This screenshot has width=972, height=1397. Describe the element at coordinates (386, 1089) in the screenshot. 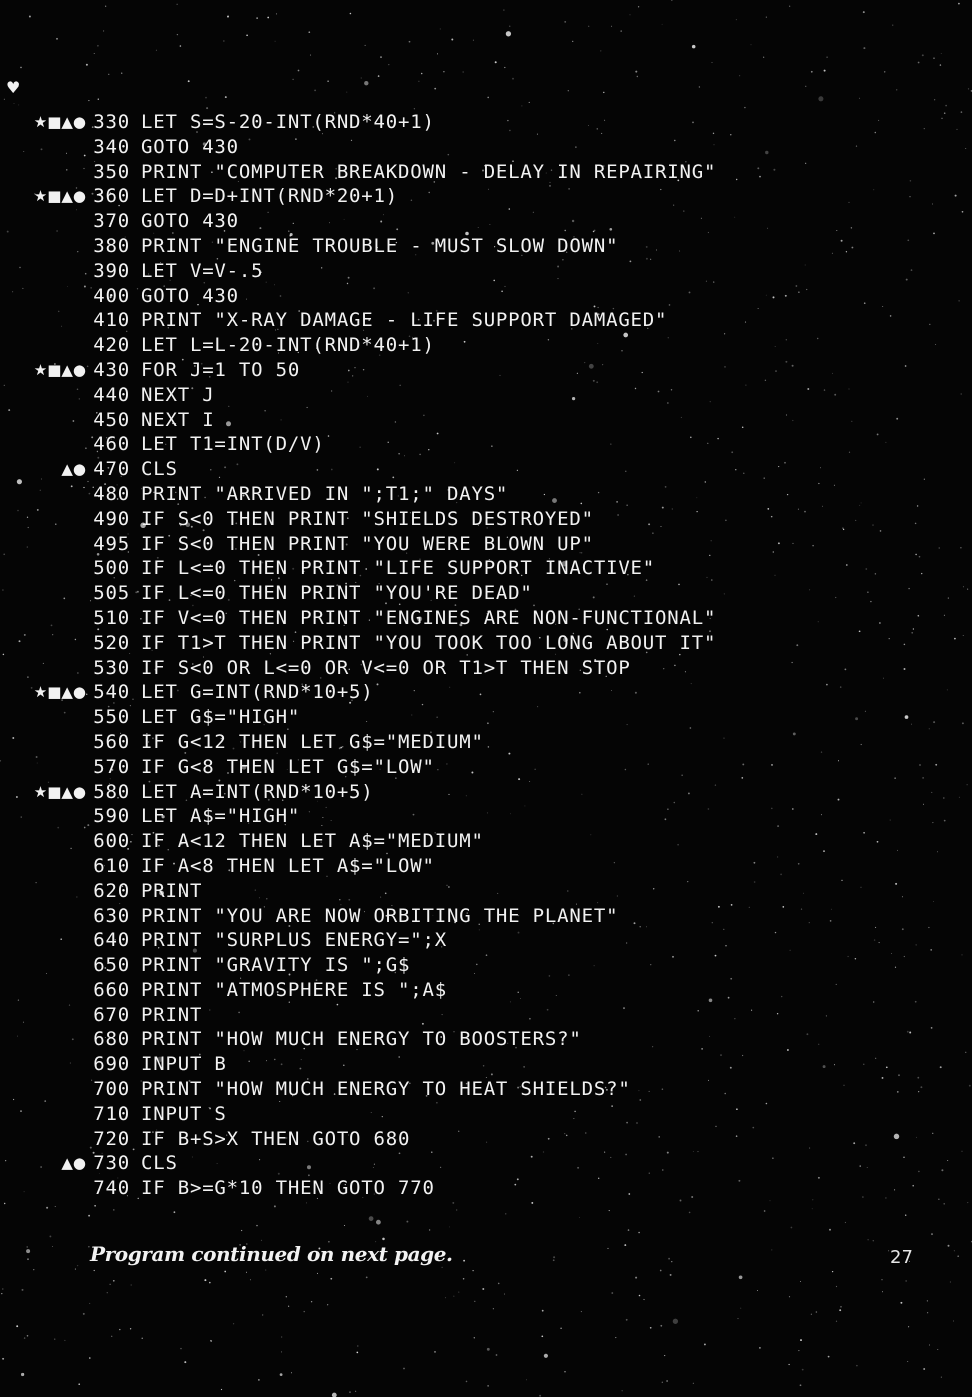

I see `basic-statement: PRINT "HOW MUCH ENERGY TO HEAT SHIELDS?"` at that location.